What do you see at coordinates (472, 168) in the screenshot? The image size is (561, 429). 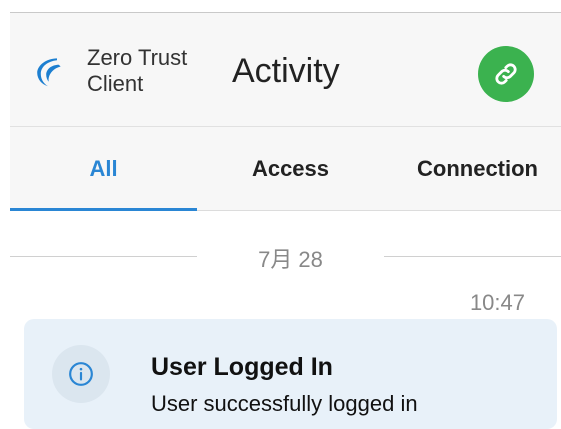 I see `tab-connection: Connection` at bounding box center [472, 168].